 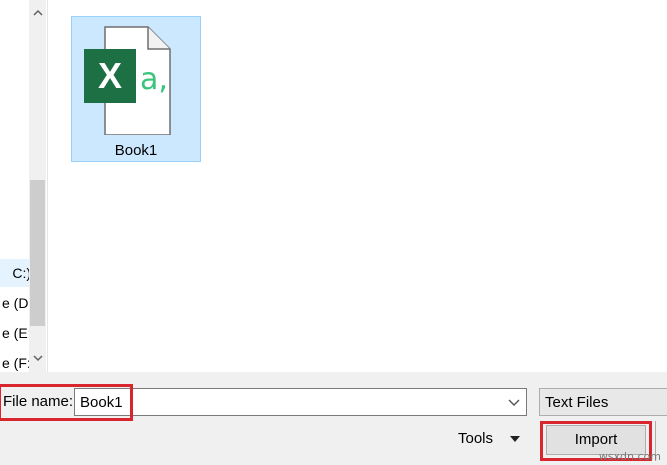 I want to click on tools-button: Tools, so click(x=488, y=439).